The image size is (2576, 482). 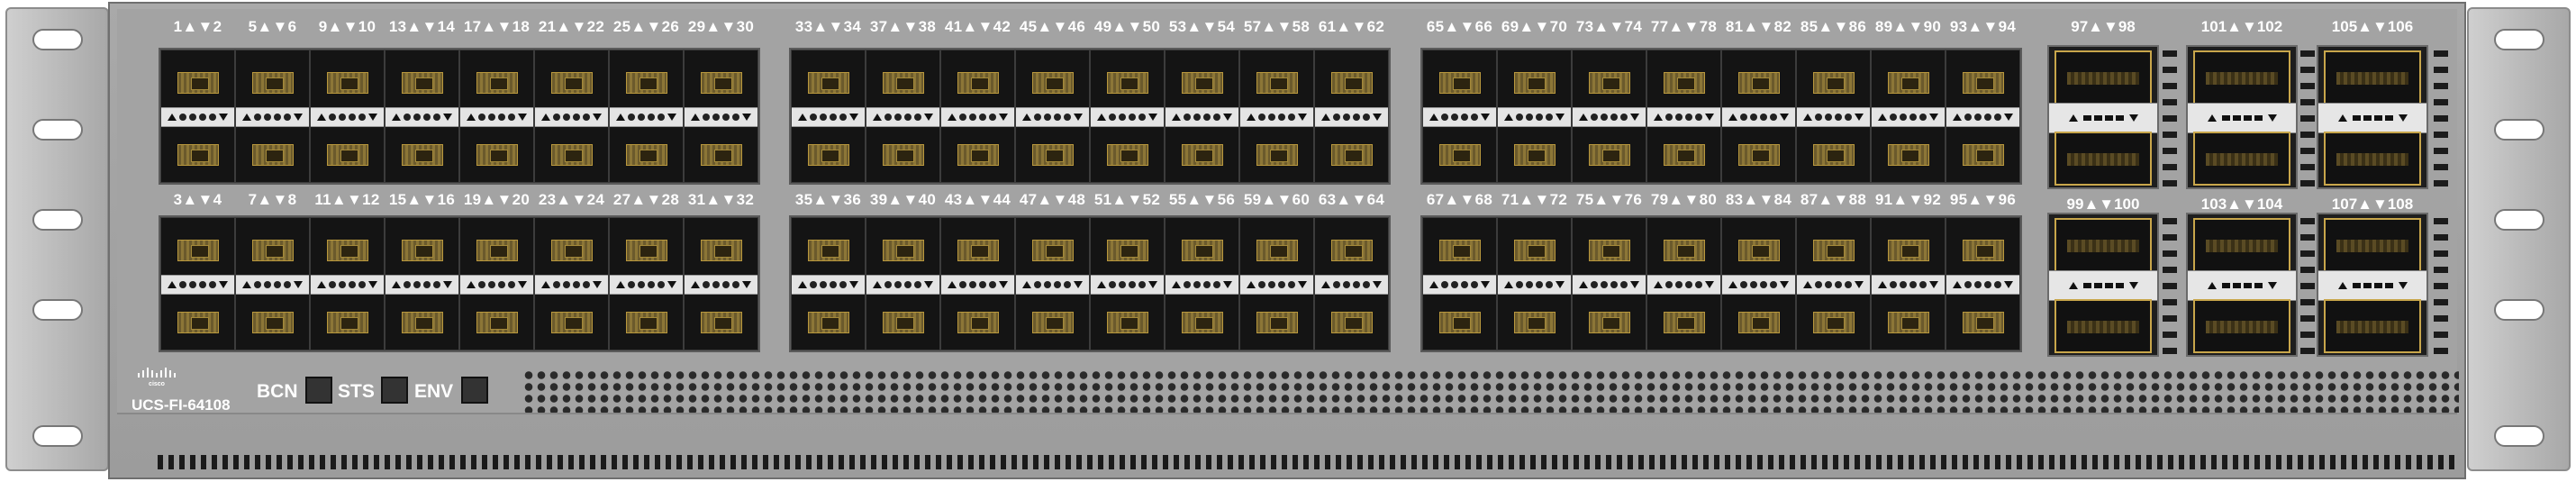 I want to click on qsfp-port-block, so click(x=2373, y=117).